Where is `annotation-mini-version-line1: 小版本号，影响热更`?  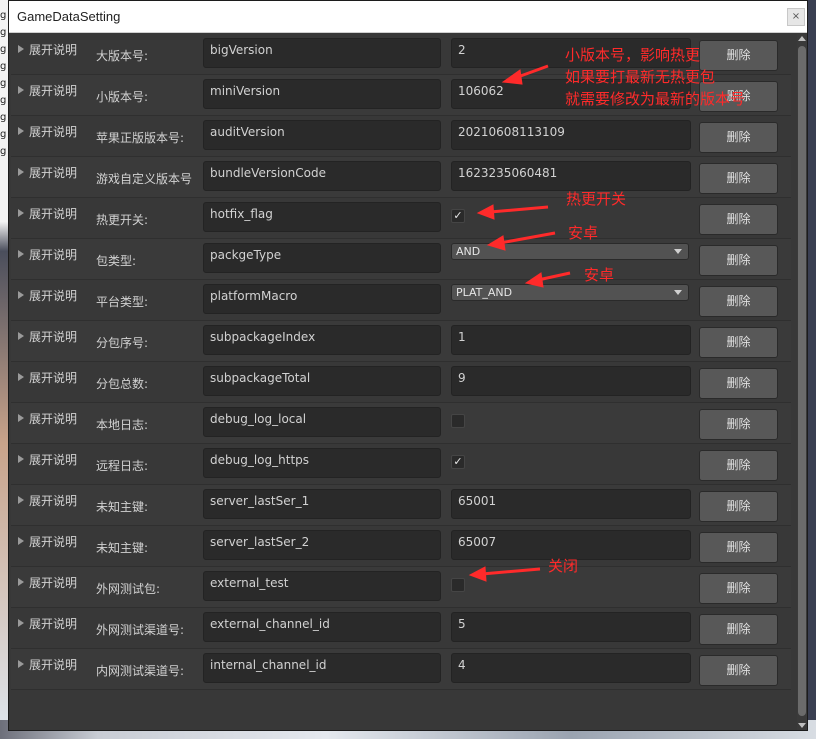
annotation-mini-version-line1: 小版本号，影响热更 is located at coordinates (633, 55).